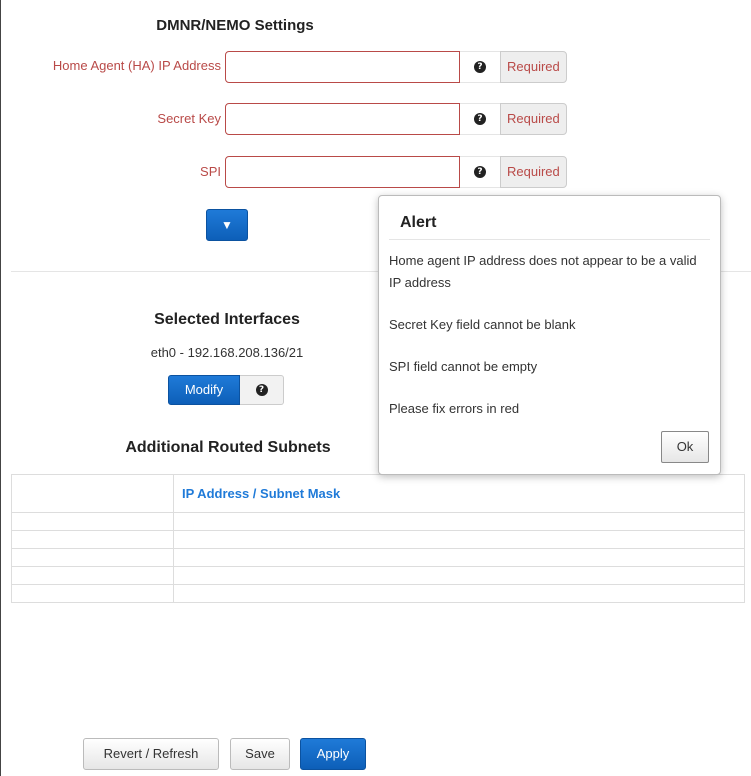  Describe the element at coordinates (459, 493) in the screenshot. I see `ip-subnet-column-header: IP Address / Subnet Mask` at that location.